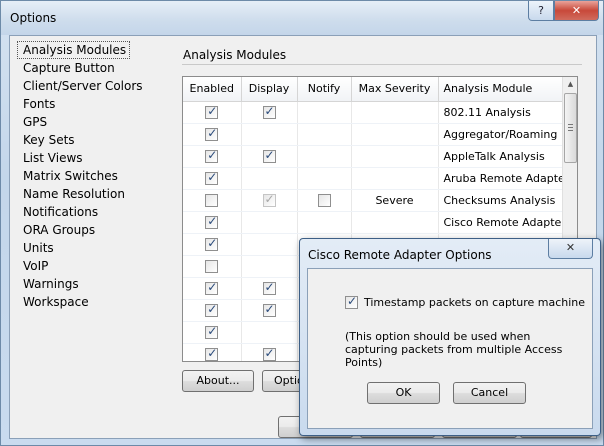 Image resolution: width=604 pixels, height=446 pixels. Describe the element at coordinates (92, 248) in the screenshot. I see `nav-item: Units` at that location.